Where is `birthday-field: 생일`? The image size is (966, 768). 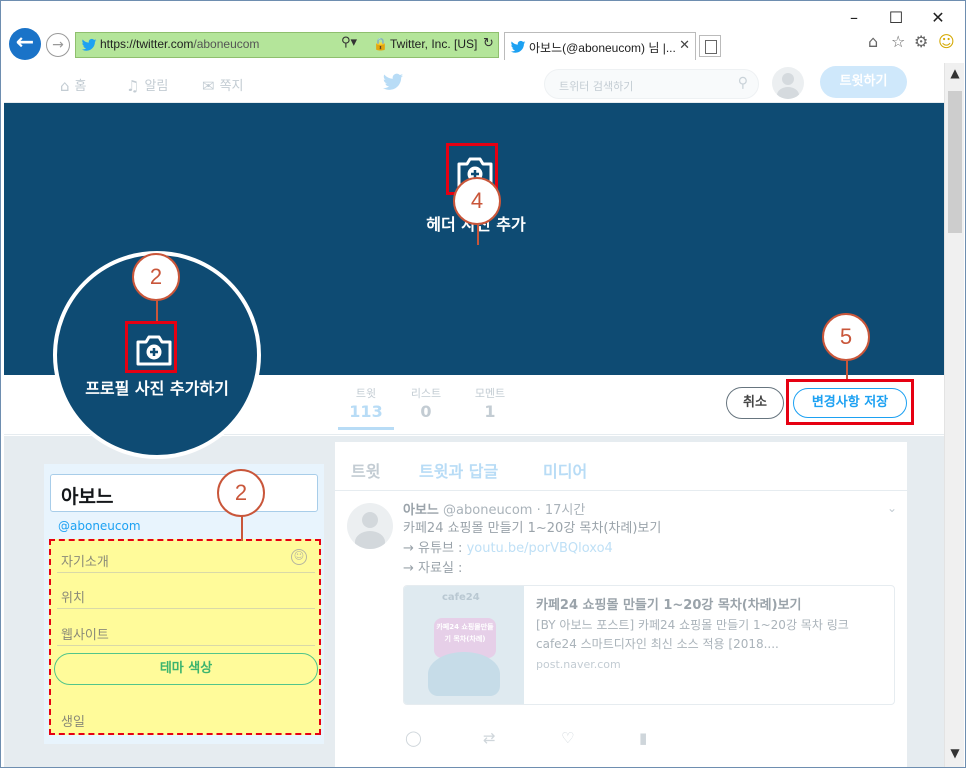
birthday-field: 생일 is located at coordinates (186, 718).